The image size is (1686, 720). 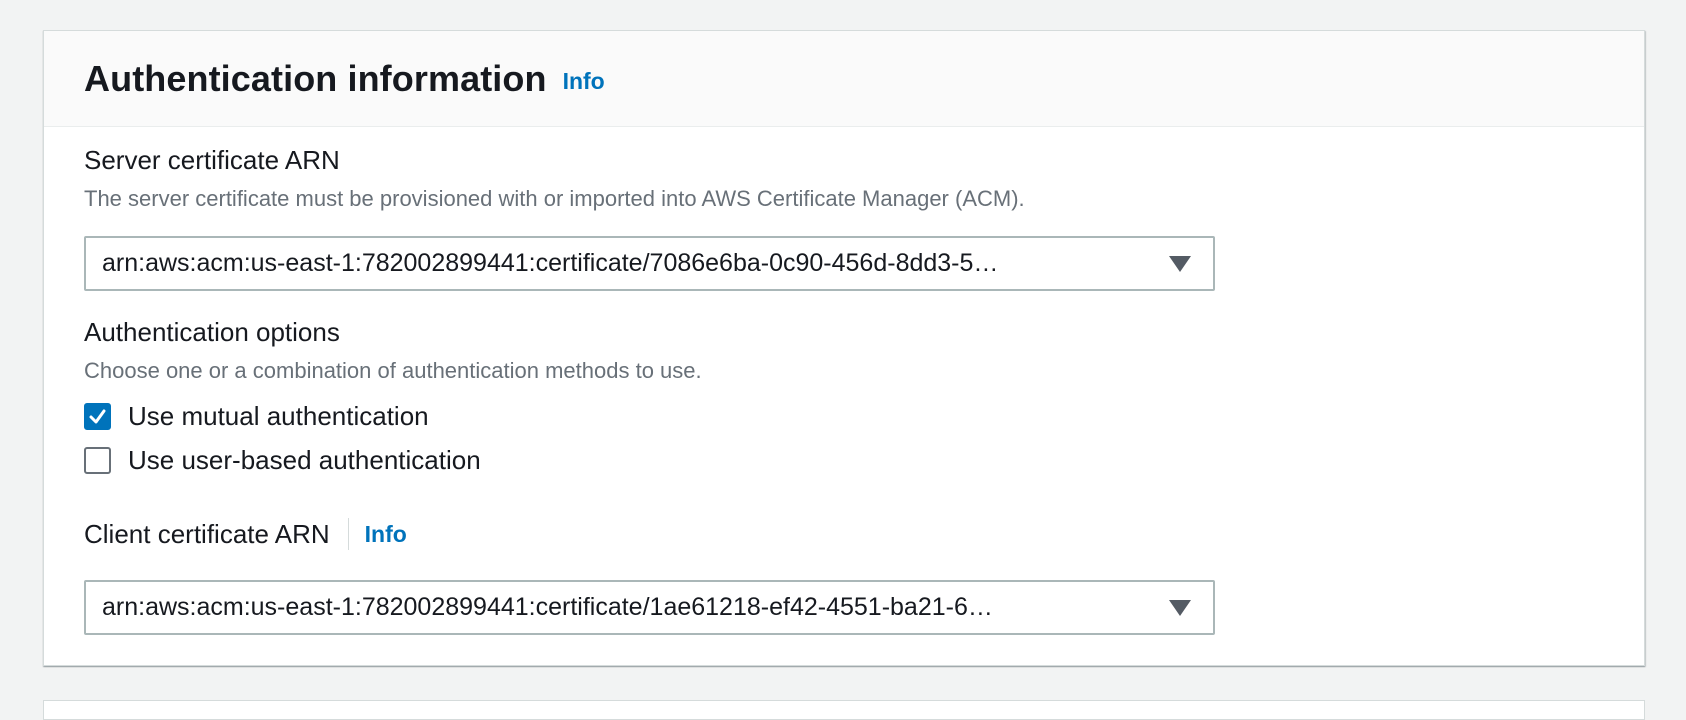 I want to click on panel-header: Authentication information Info, so click(x=844, y=79).